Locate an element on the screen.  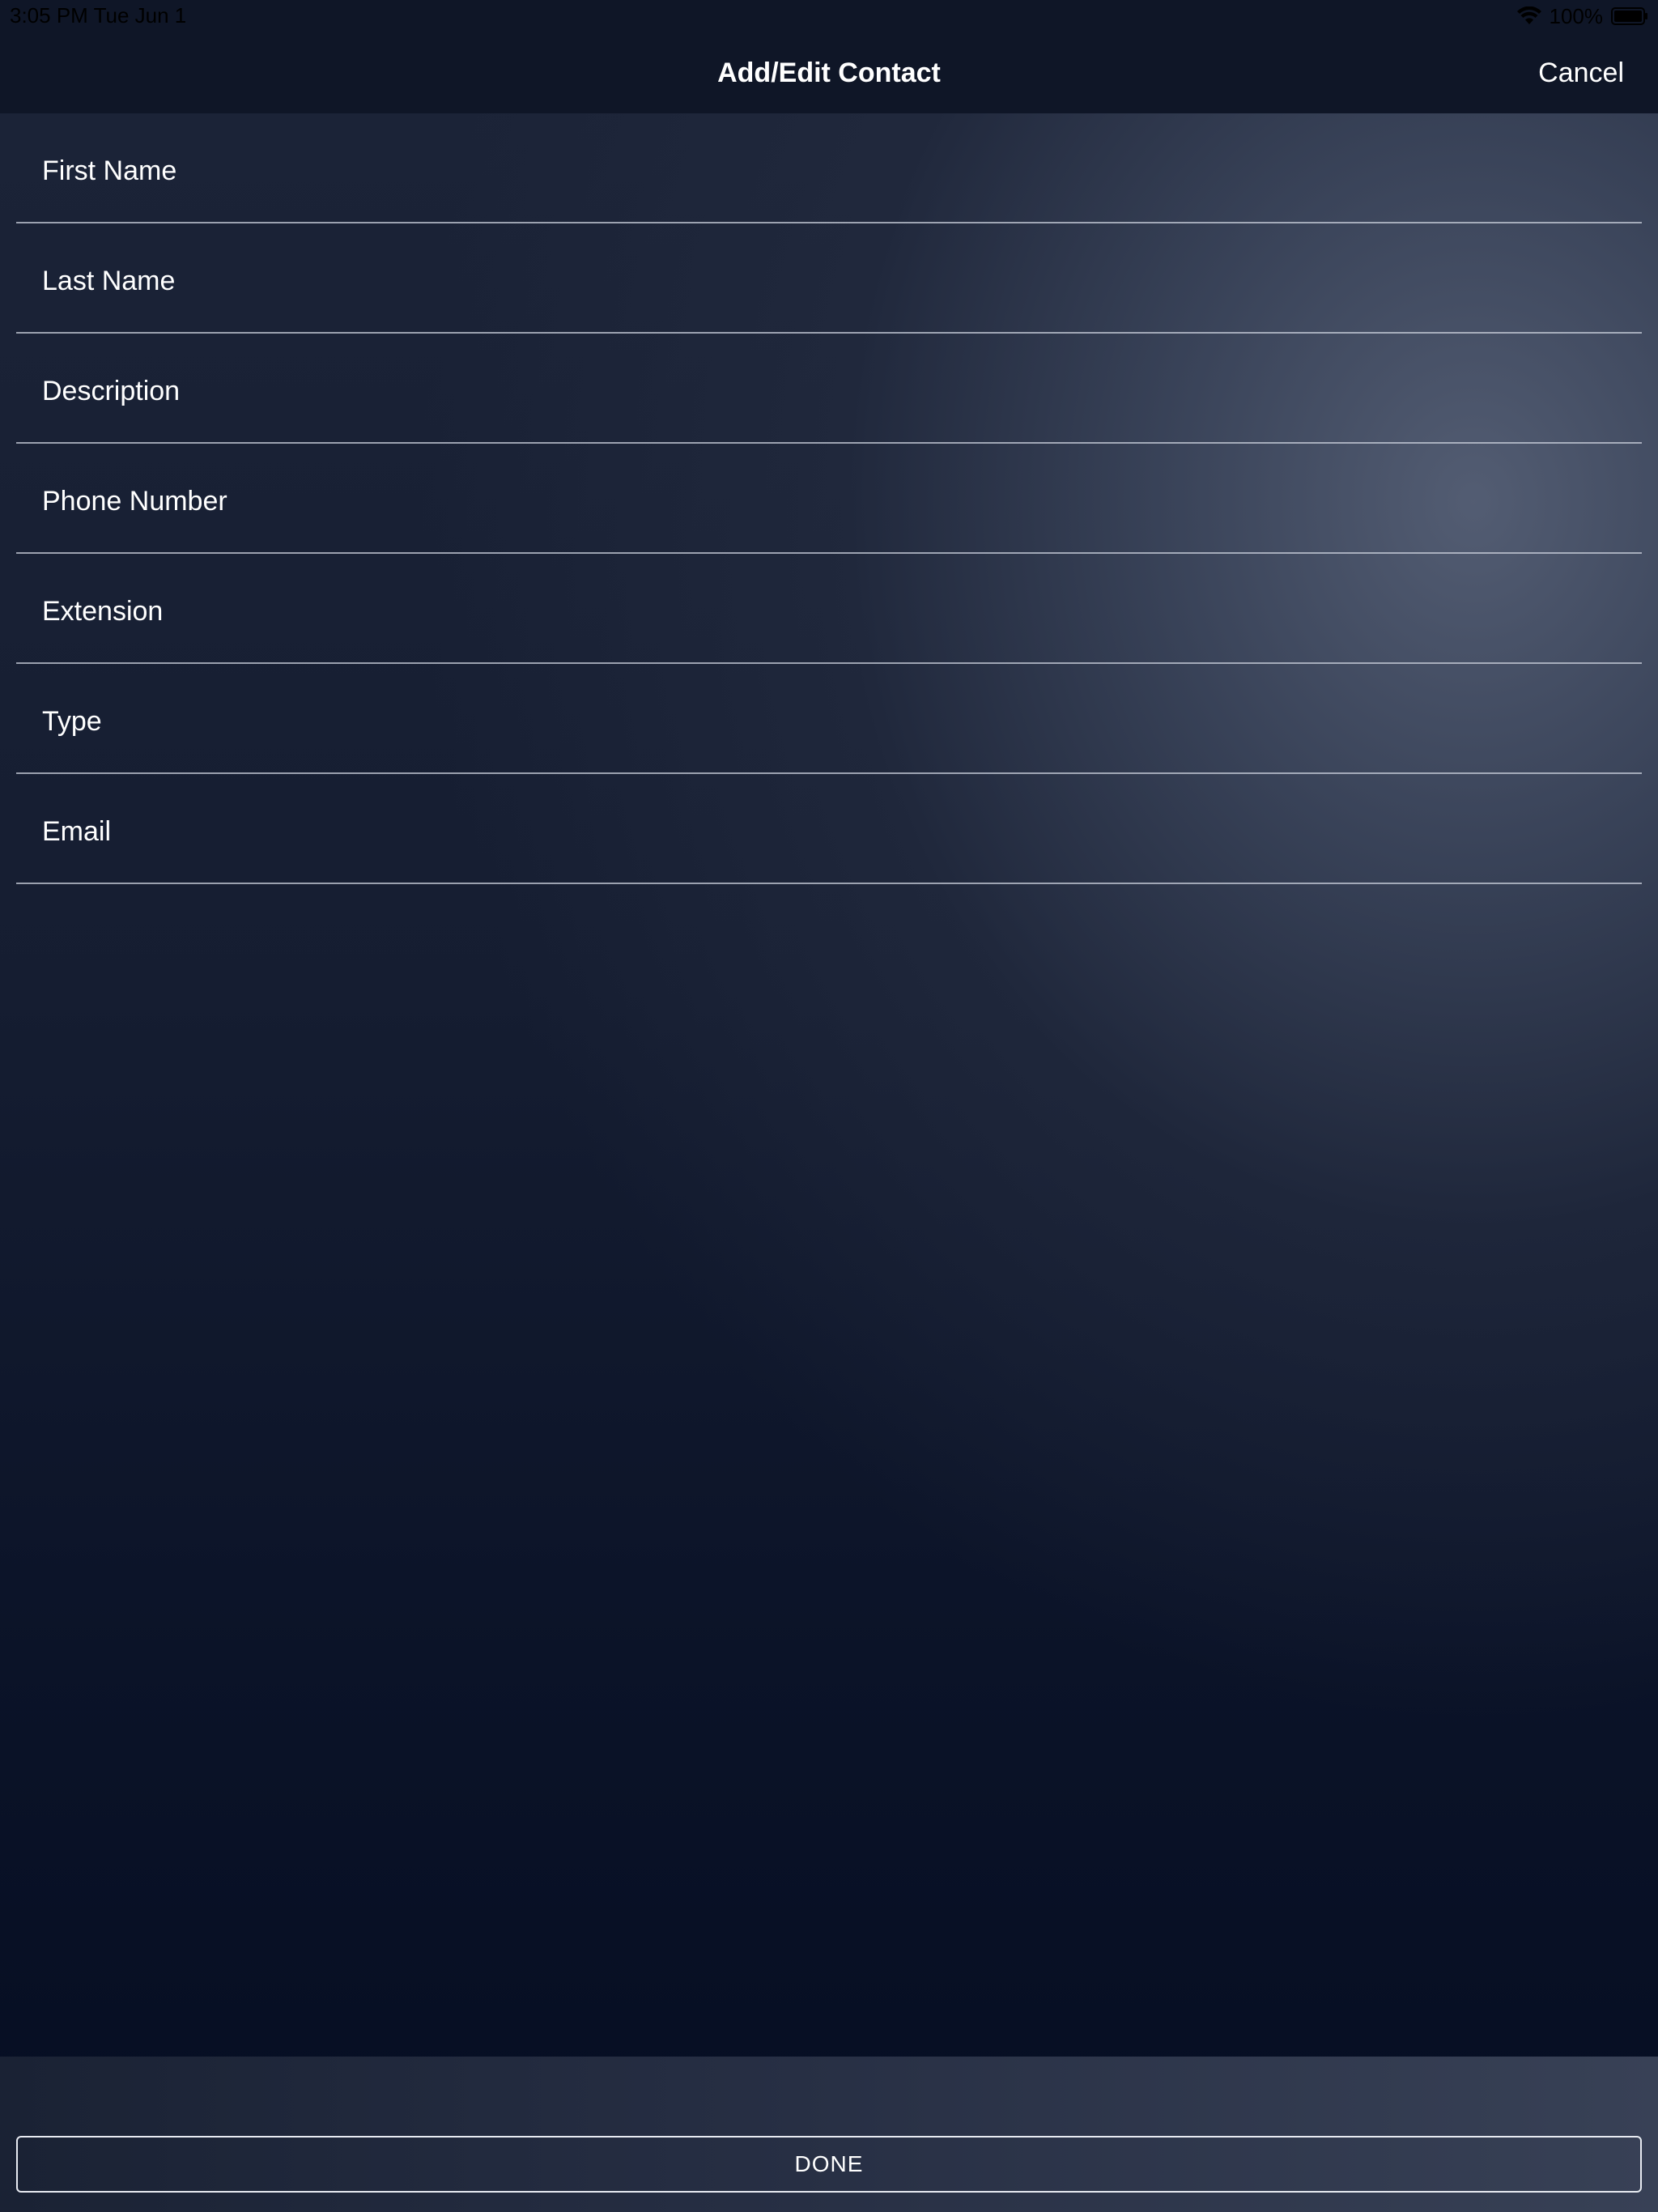
done-button: DONE is located at coordinates (829, 2165).